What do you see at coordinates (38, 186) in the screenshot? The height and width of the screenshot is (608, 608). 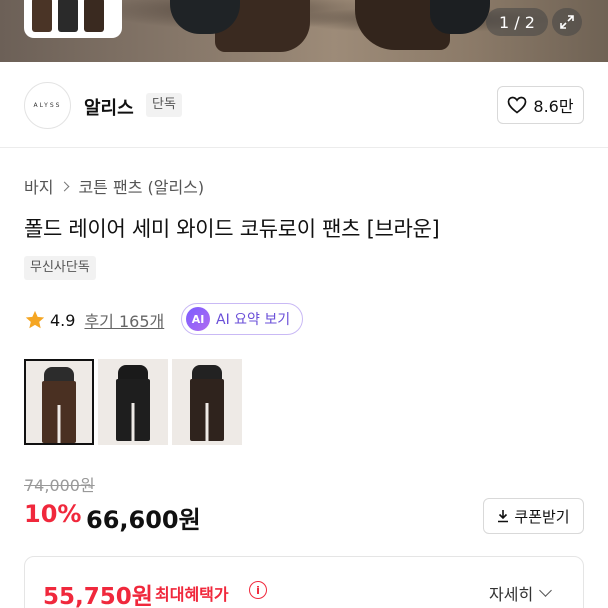 I see `breadcrumb-item: 바지` at bounding box center [38, 186].